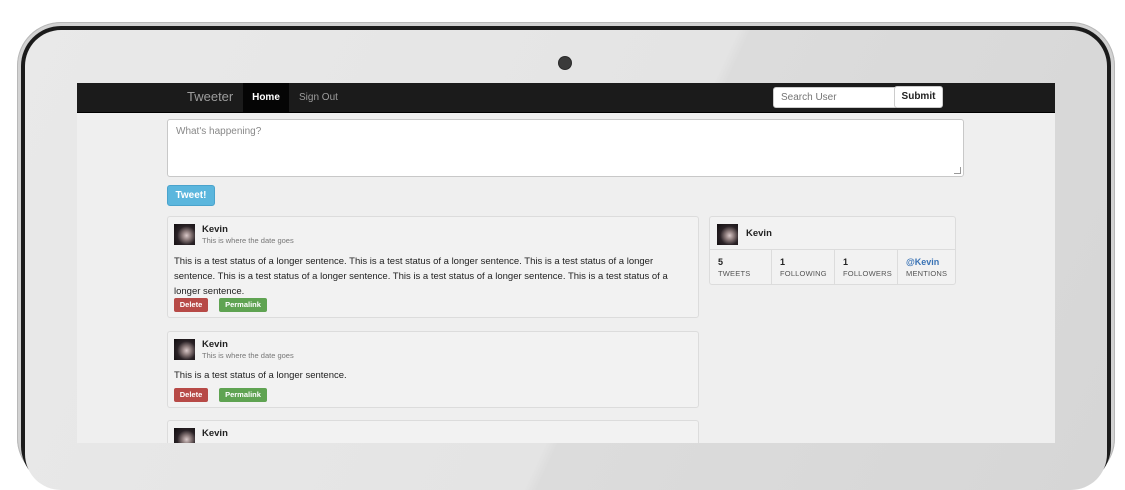  What do you see at coordinates (835, 97) in the screenshot?
I see `search-user-input` at bounding box center [835, 97].